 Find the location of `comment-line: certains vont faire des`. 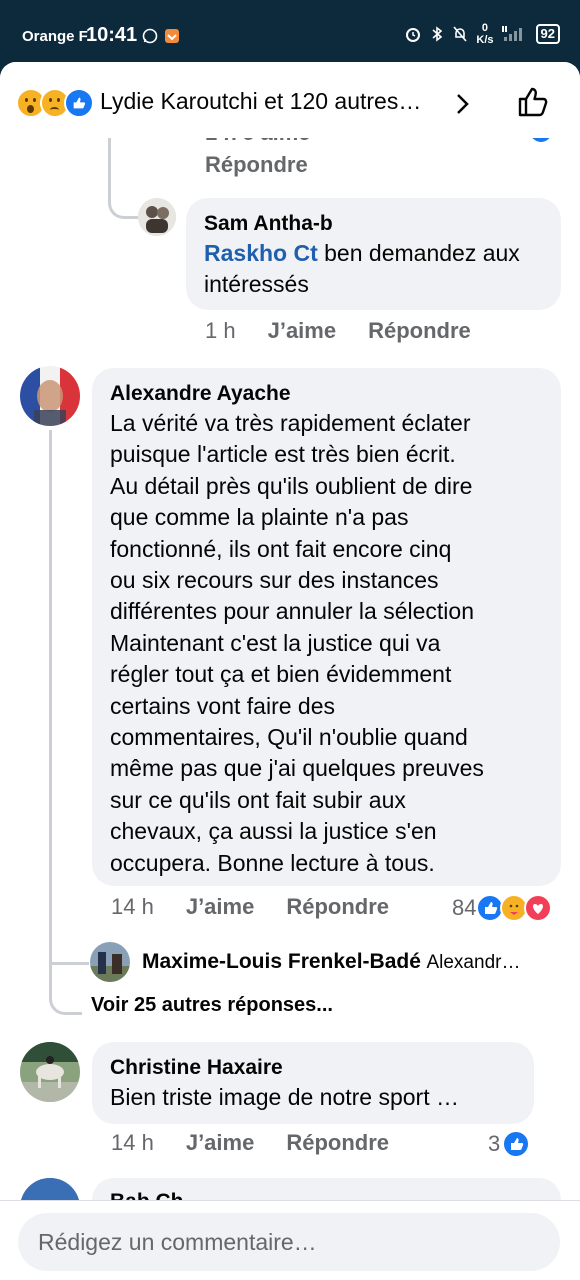

comment-line: certains vont faire des is located at coordinates (223, 705).